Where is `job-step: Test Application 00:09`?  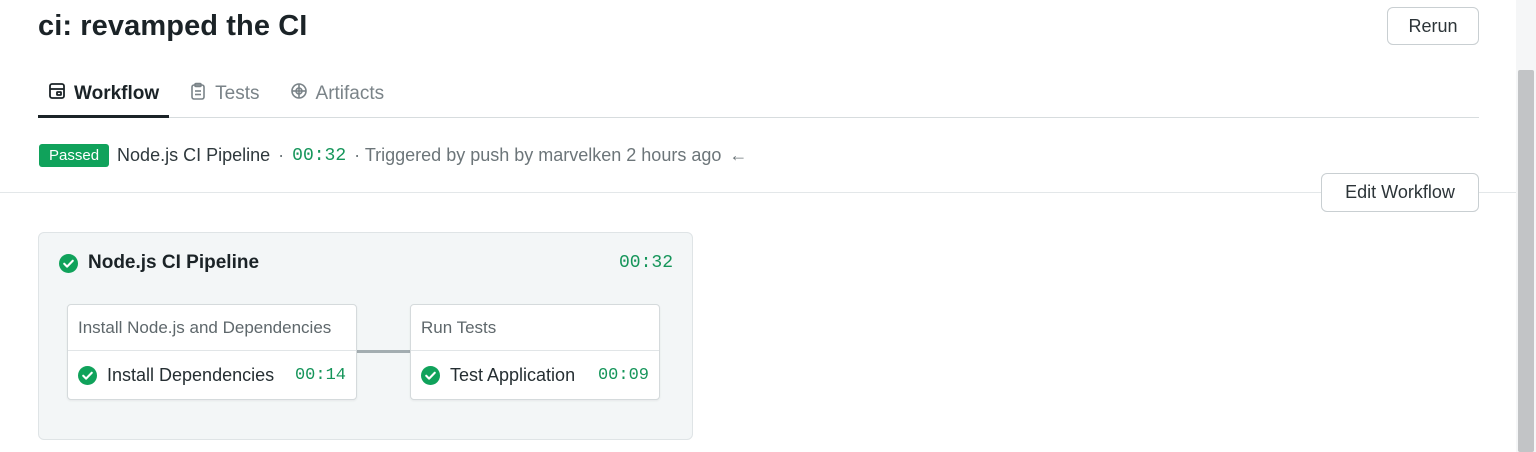
job-step: Test Application 00:09 is located at coordinates (535, 375).